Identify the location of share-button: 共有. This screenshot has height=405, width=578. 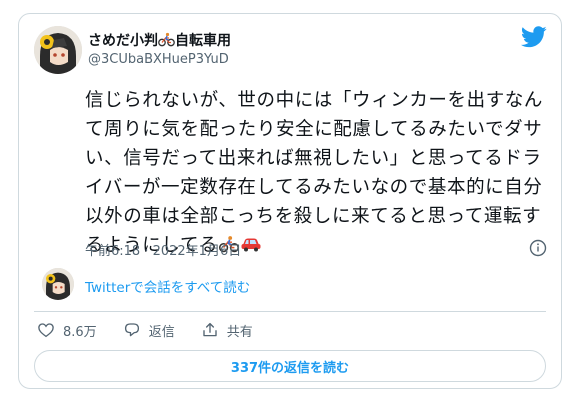
(227, 330).